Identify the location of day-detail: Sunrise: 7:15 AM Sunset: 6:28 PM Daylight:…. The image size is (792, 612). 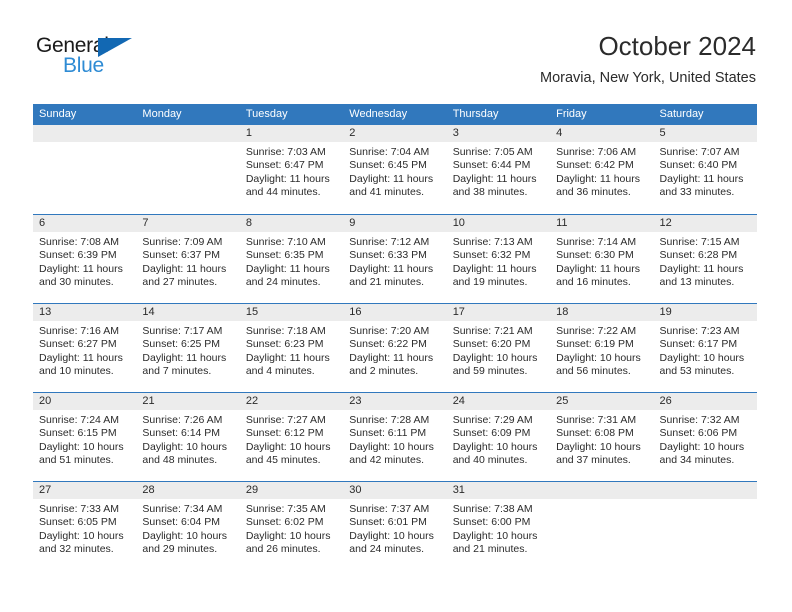
(705, 261).